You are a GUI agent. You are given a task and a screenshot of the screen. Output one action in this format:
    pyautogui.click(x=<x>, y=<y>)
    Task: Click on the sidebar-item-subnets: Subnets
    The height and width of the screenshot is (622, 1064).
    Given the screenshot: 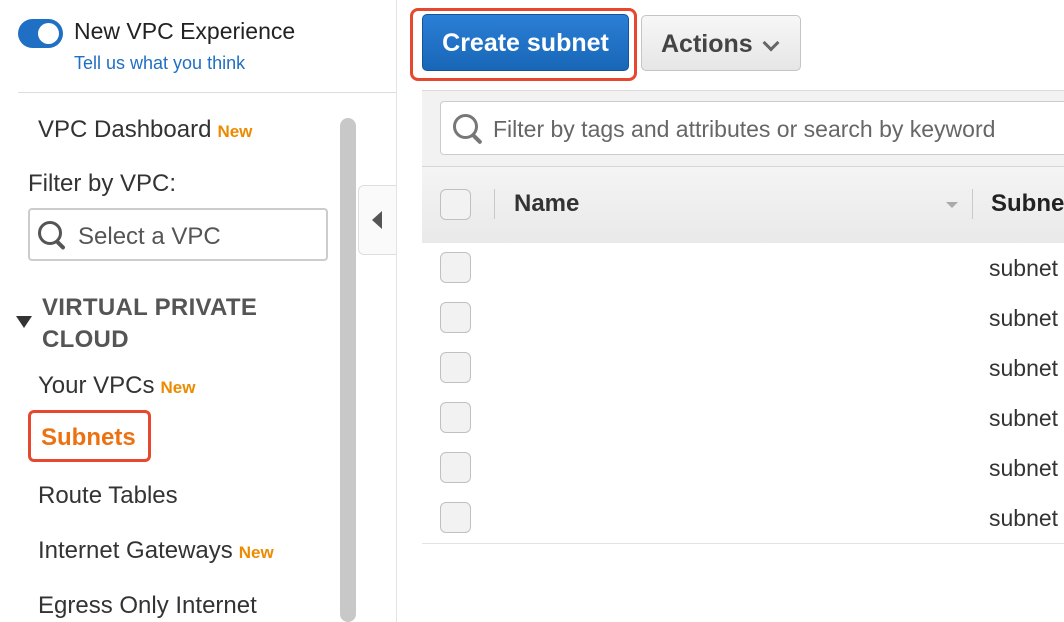 What is the action you would take?
    pyautogui.click(x=89, y=436)
    